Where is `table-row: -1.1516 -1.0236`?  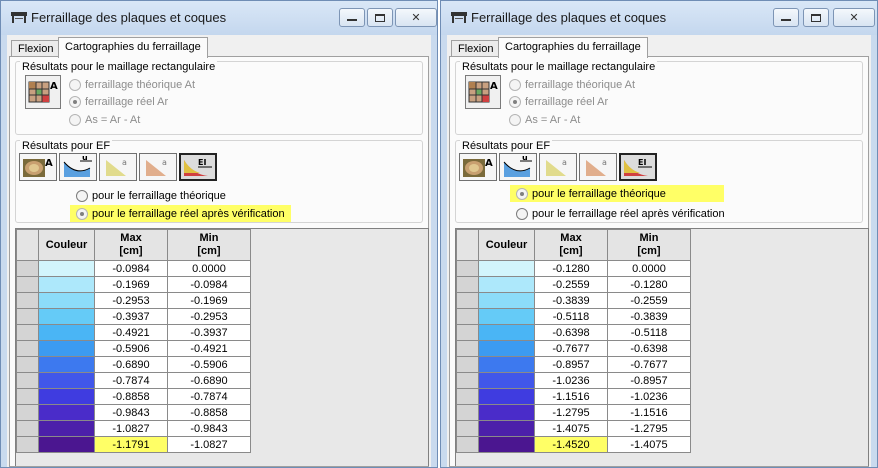 table-row: -1.1516 -1.0236 is located at coordinates (573, 396).